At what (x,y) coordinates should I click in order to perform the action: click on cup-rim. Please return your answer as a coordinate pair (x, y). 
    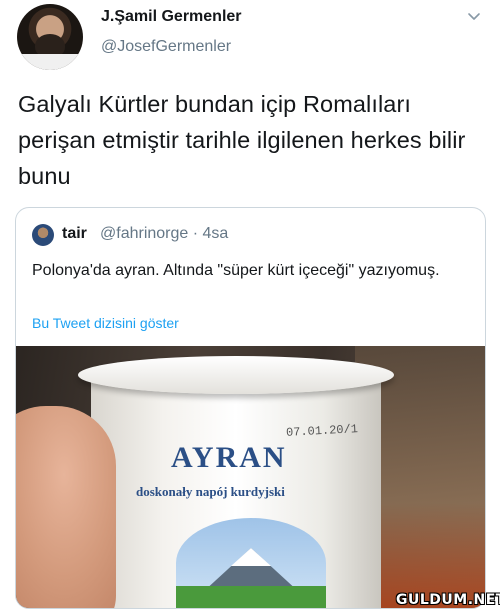
    Looking at the image, I should click on (236, 375).